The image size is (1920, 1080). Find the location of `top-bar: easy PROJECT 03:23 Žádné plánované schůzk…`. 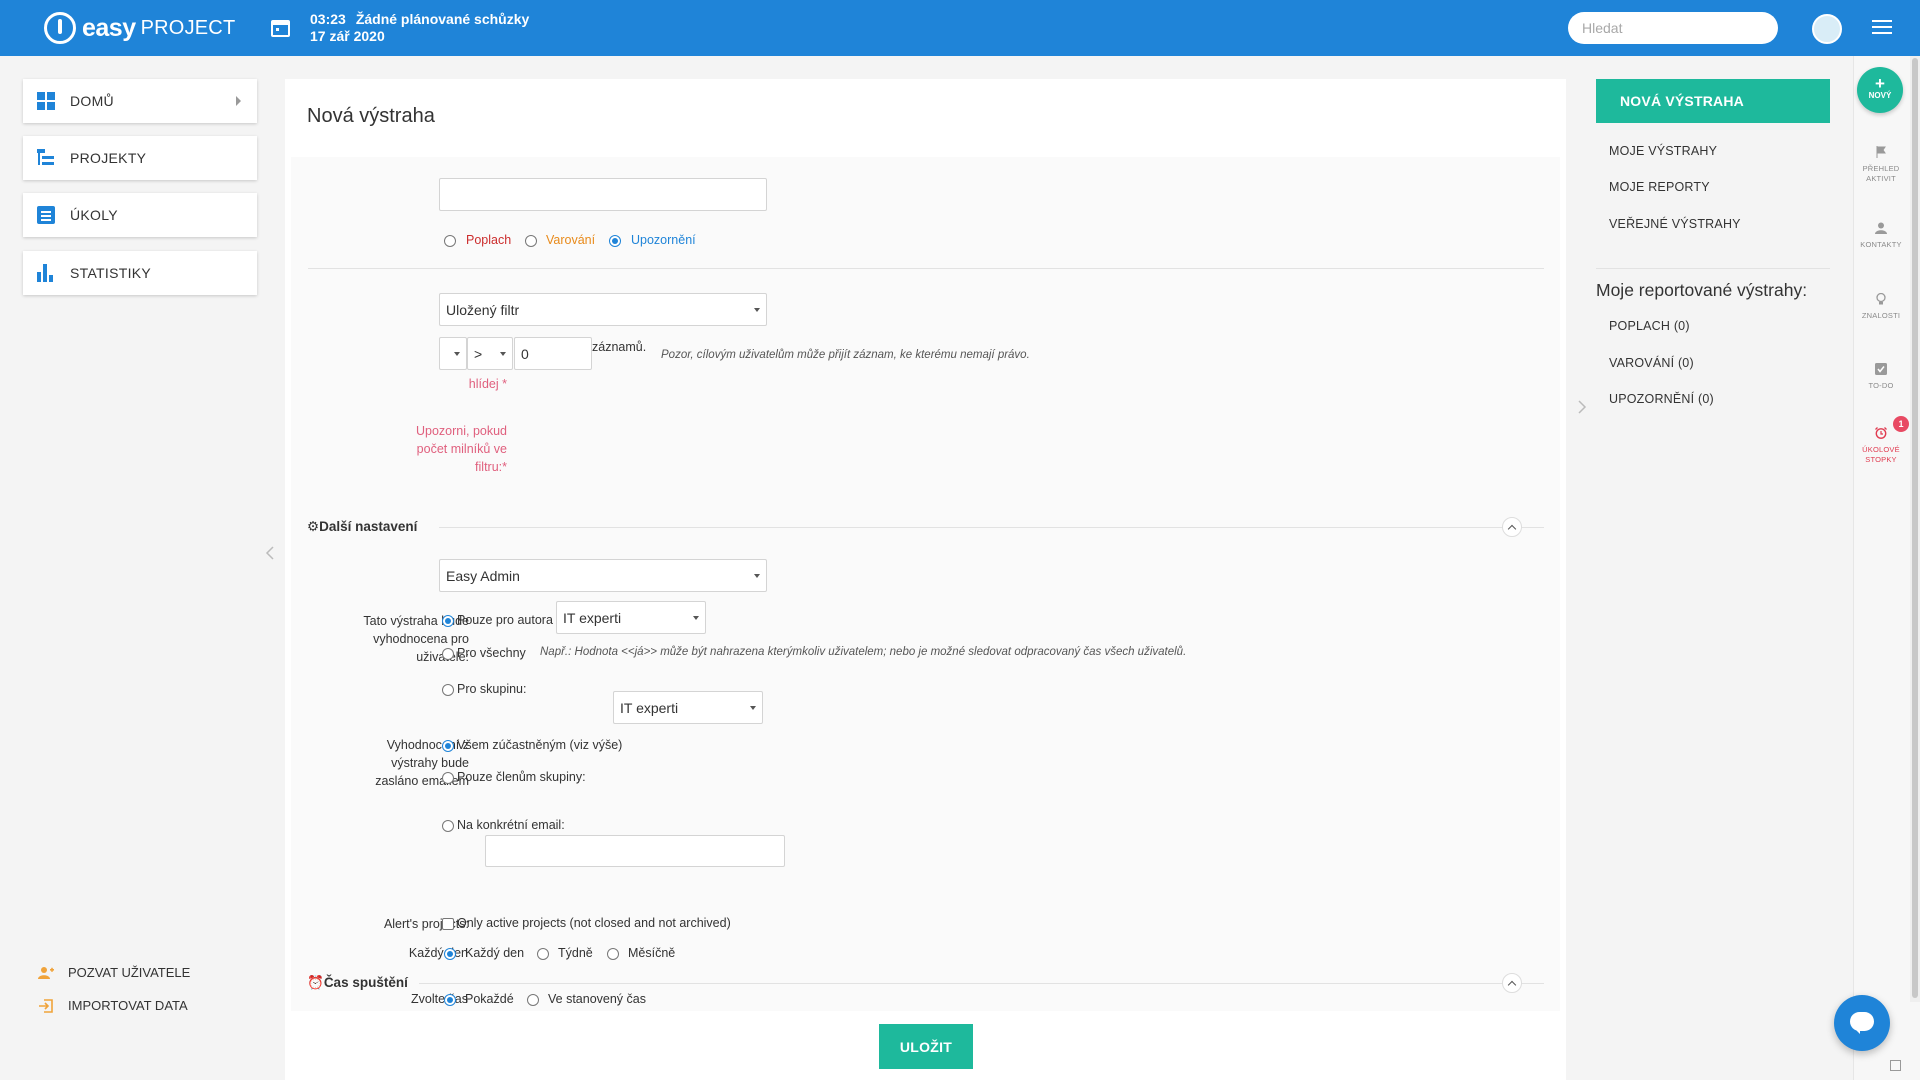

top-bar: easy PROJECT 03:23 Žádné plánované schůzk… is located at coordinates (960, 28).